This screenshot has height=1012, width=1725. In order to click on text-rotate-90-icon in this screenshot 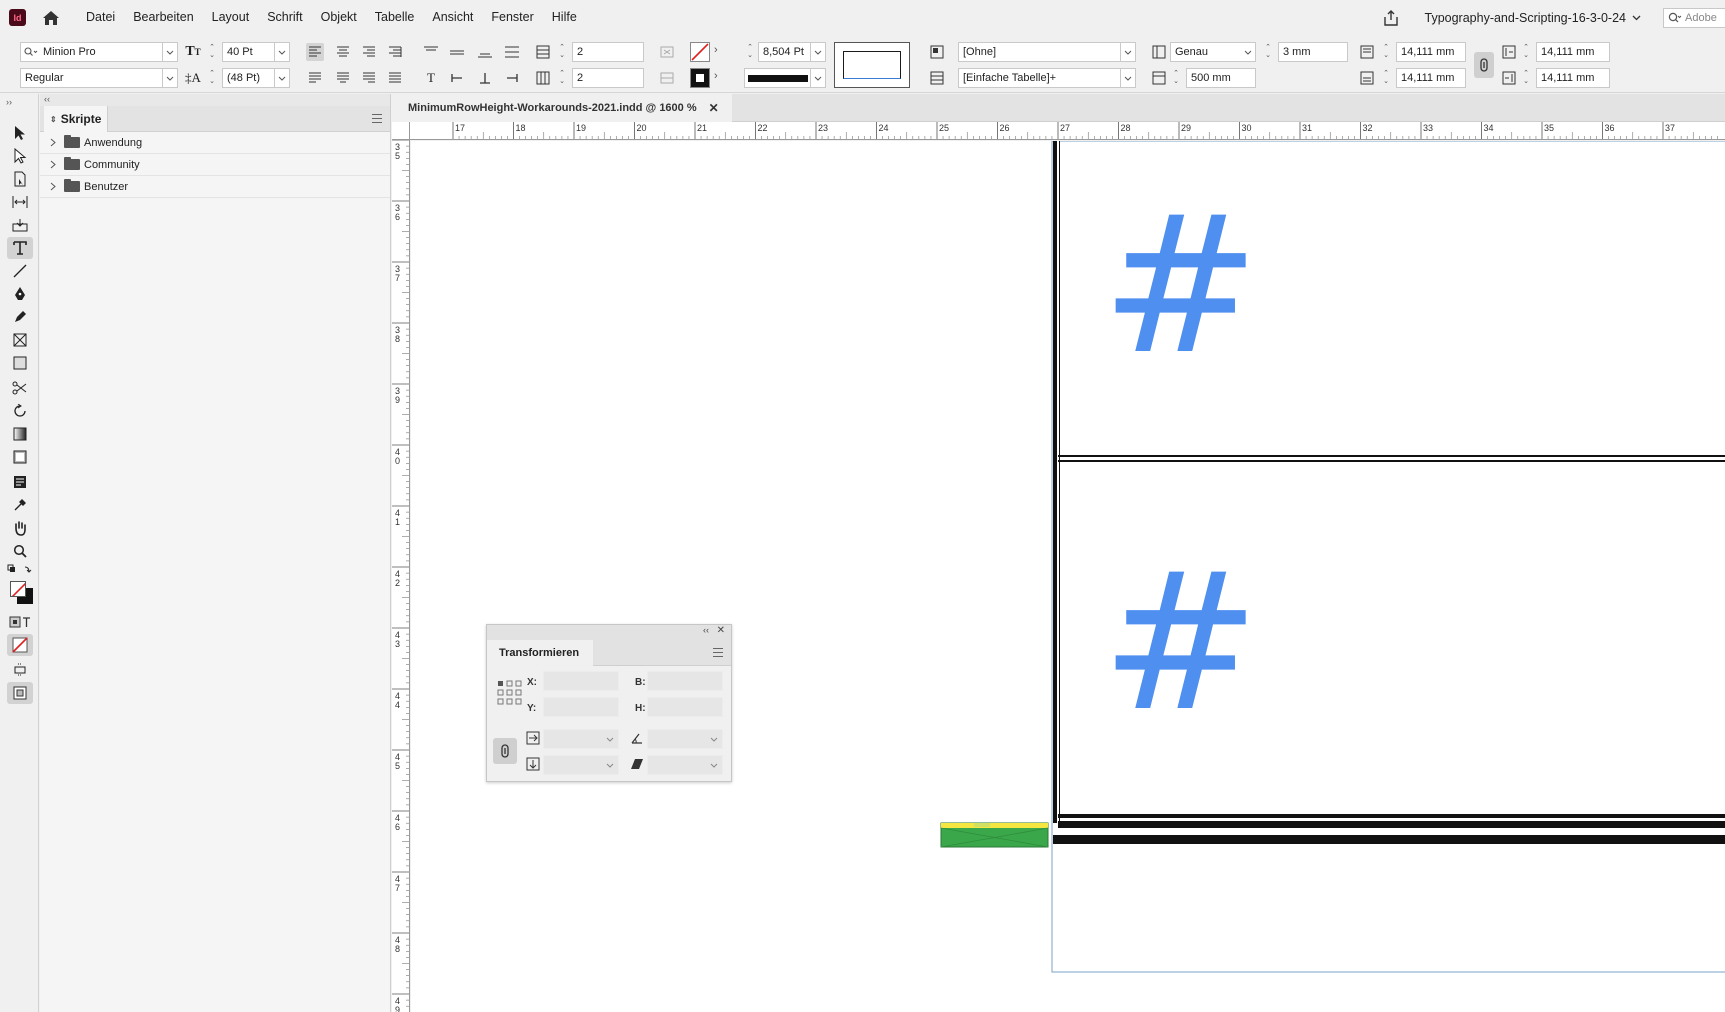, I will do `click(457, 78)`.